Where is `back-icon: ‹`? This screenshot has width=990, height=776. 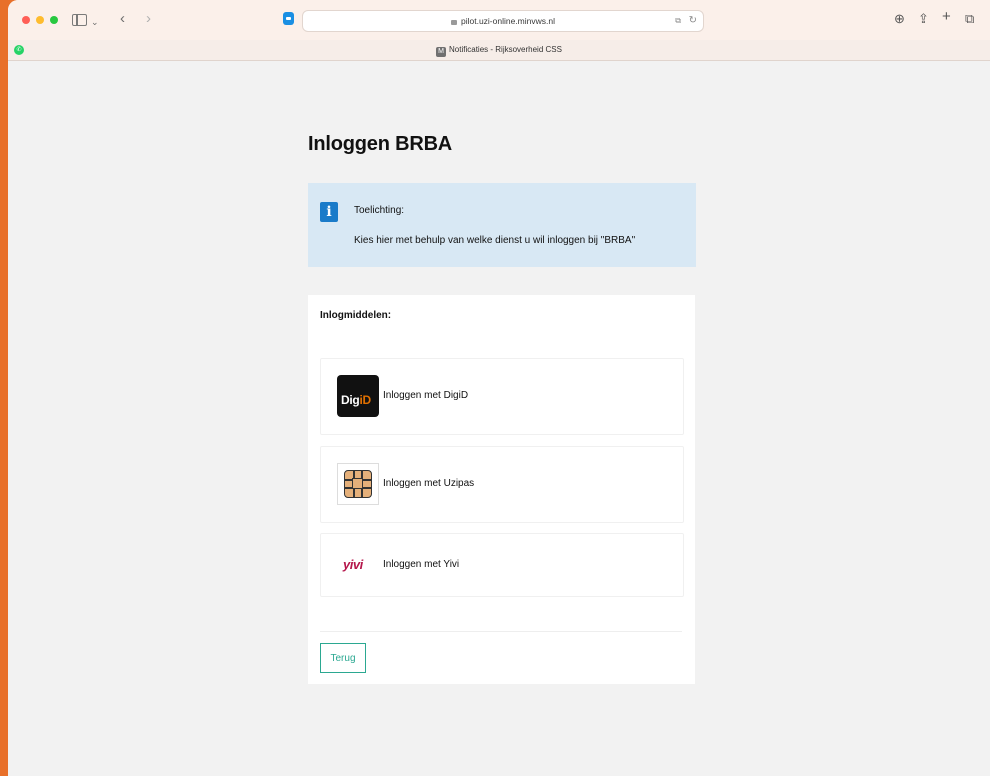 back-icon: ‹ is located at coordinates (122, 19).